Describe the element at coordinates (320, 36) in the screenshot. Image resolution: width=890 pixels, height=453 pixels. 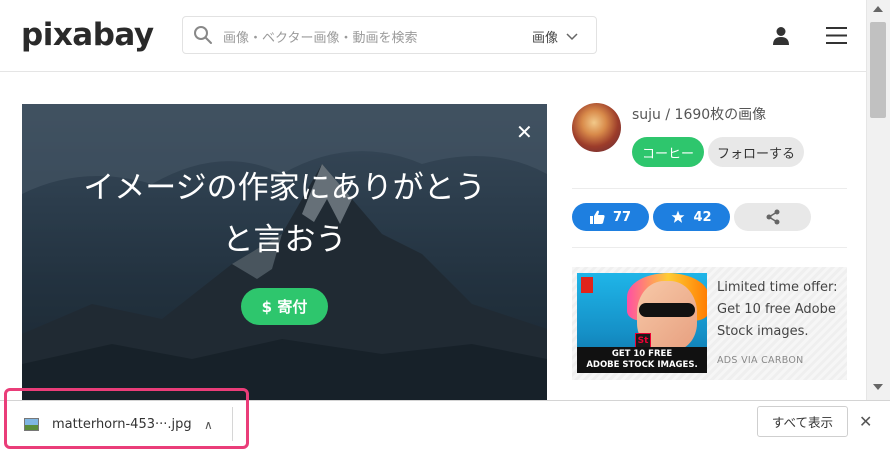
I see `search-input: 画像・ベクター画像・動画を検索` at that location.